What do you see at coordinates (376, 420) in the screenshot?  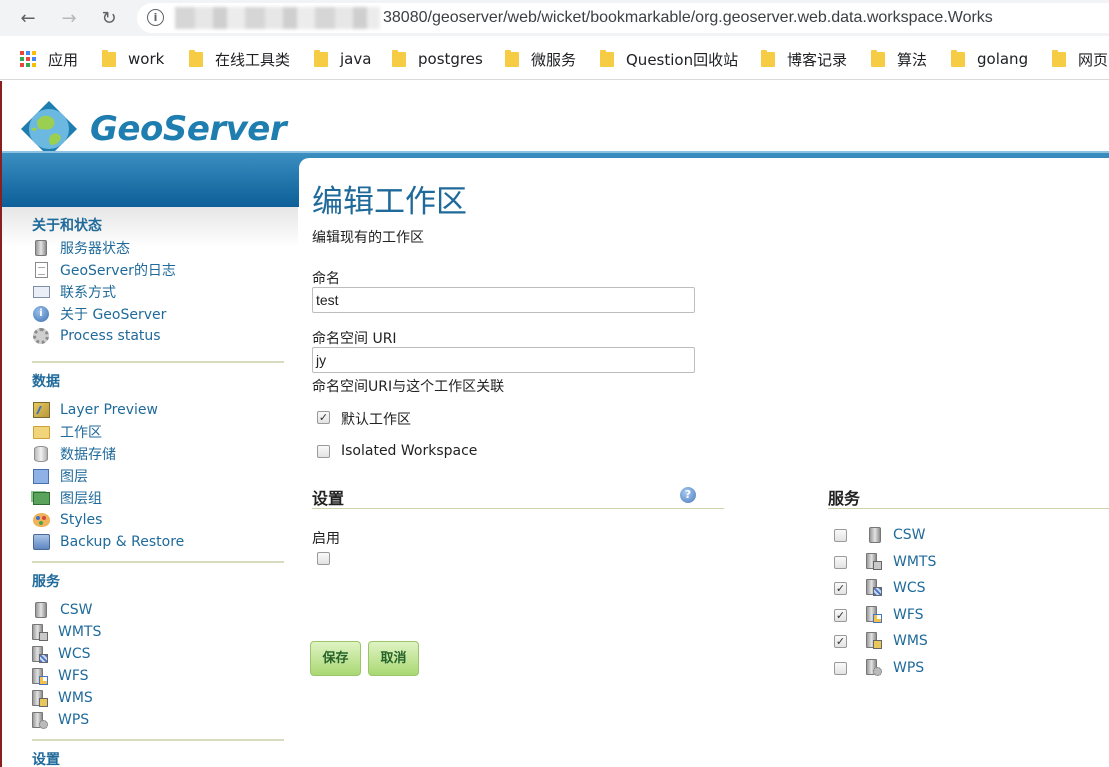 I see `default-workspace-label: 默认工作区` at bounding box center [376, 420].